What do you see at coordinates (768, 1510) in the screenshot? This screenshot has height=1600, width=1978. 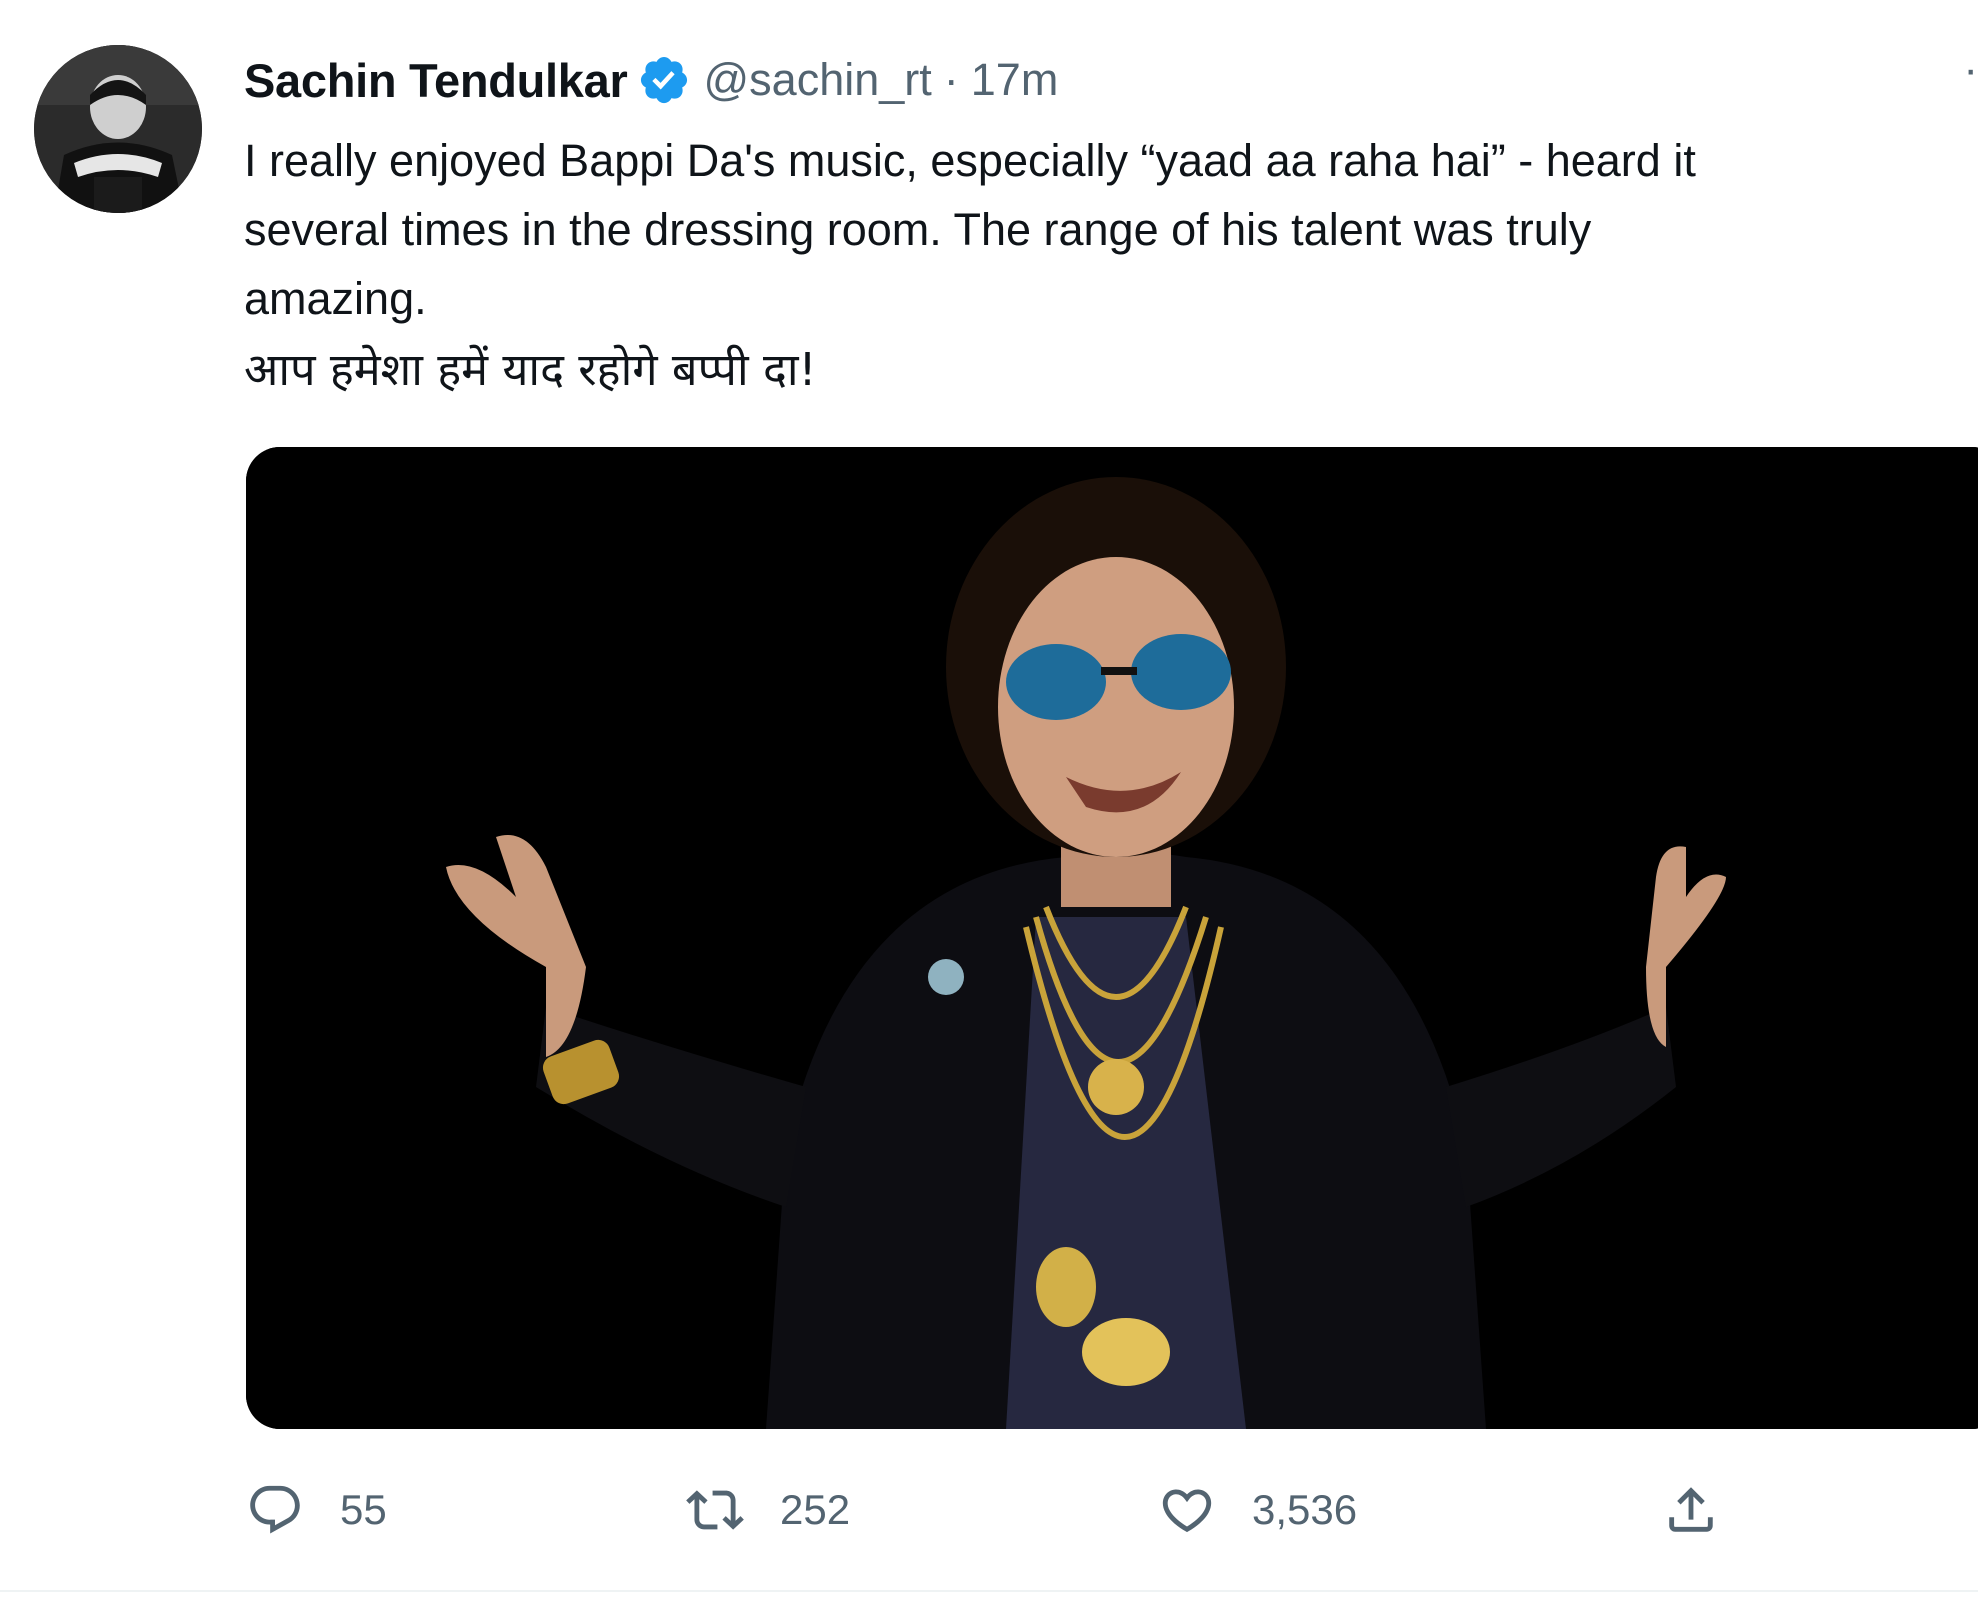 I see `retweet-button: 252` at bounding box center [768, 1510].